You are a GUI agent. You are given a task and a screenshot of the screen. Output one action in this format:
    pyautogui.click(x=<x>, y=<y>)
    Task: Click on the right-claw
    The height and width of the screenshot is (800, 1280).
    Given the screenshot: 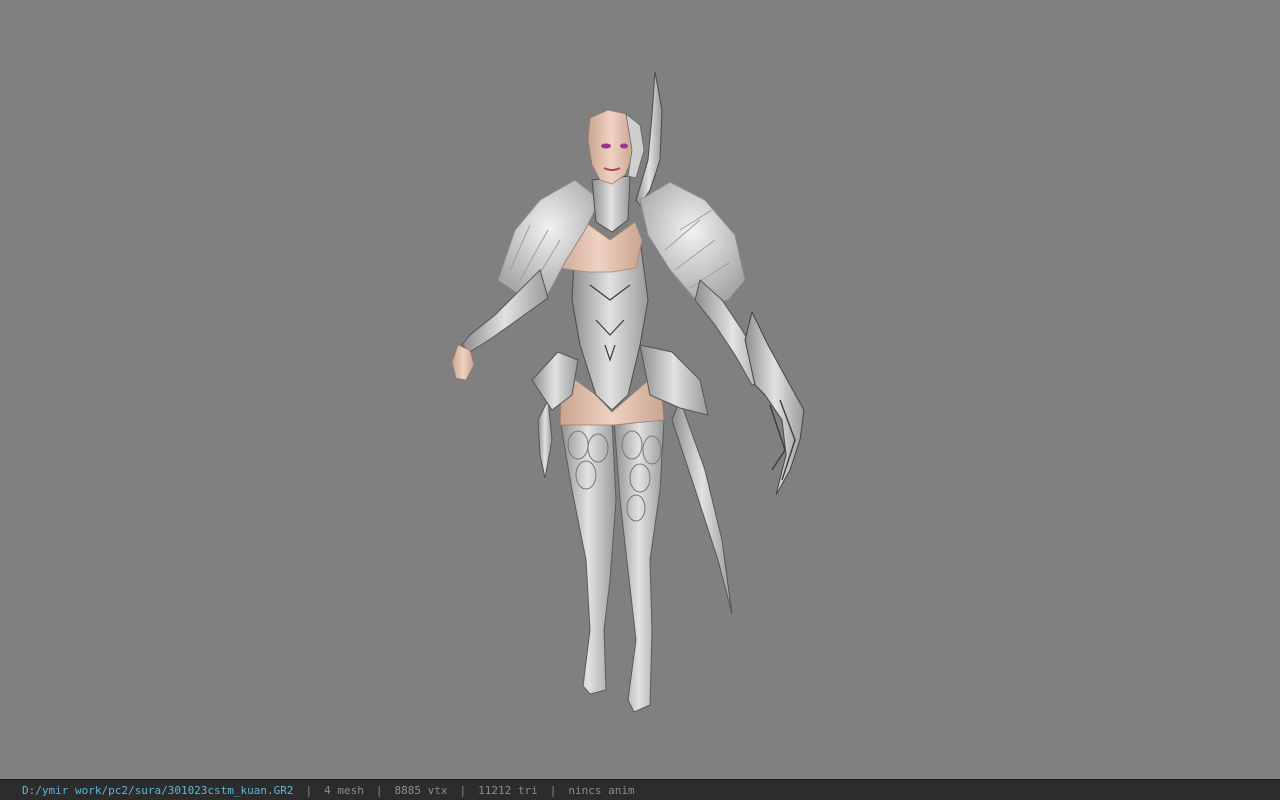 What is the action you would take?
    pyautogui.click(x=774, y=403)
    